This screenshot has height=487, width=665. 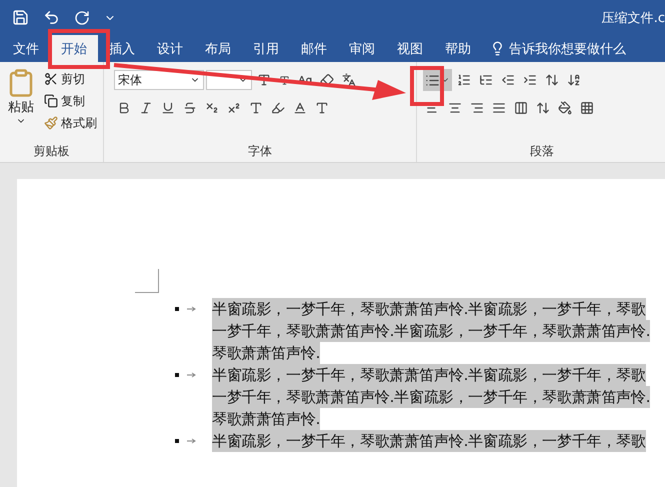 What do you see at coordinates (51, 101) in the screenshot?
I see `copy-icon` at bounding box center [51, 101].